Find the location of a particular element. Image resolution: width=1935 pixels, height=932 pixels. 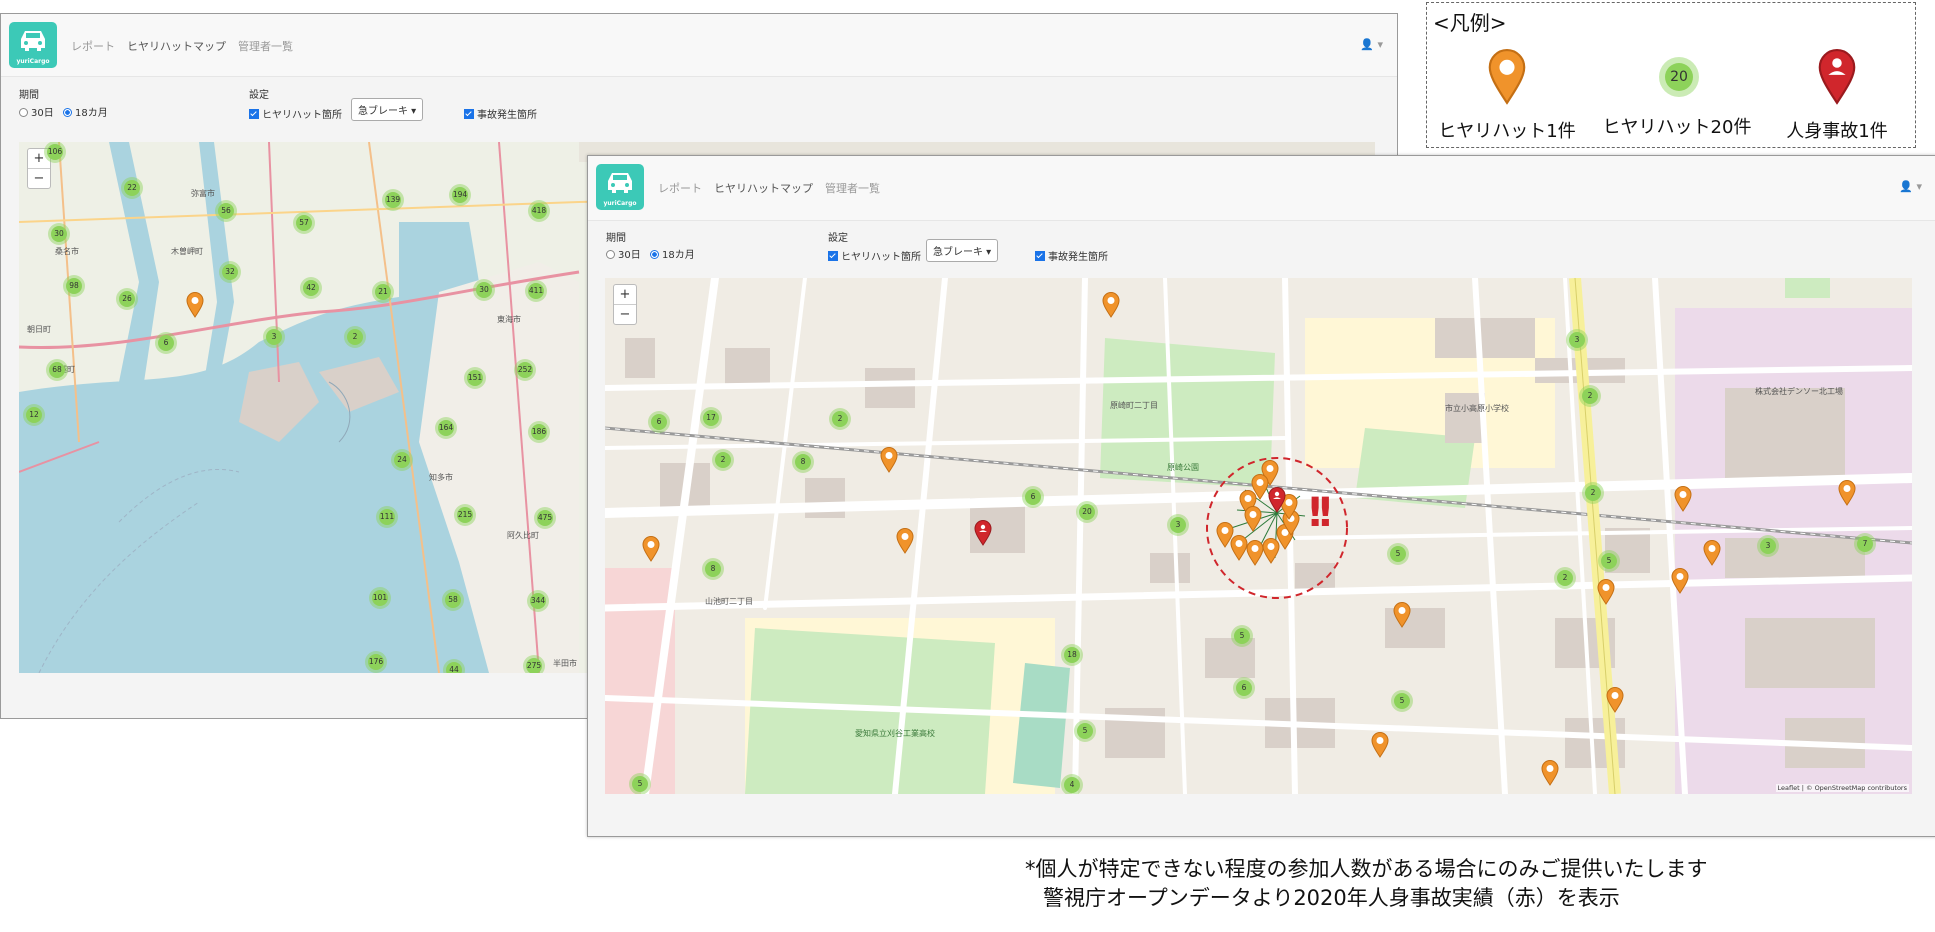

zoom-in-button: + is located at coordinates (625, 295).